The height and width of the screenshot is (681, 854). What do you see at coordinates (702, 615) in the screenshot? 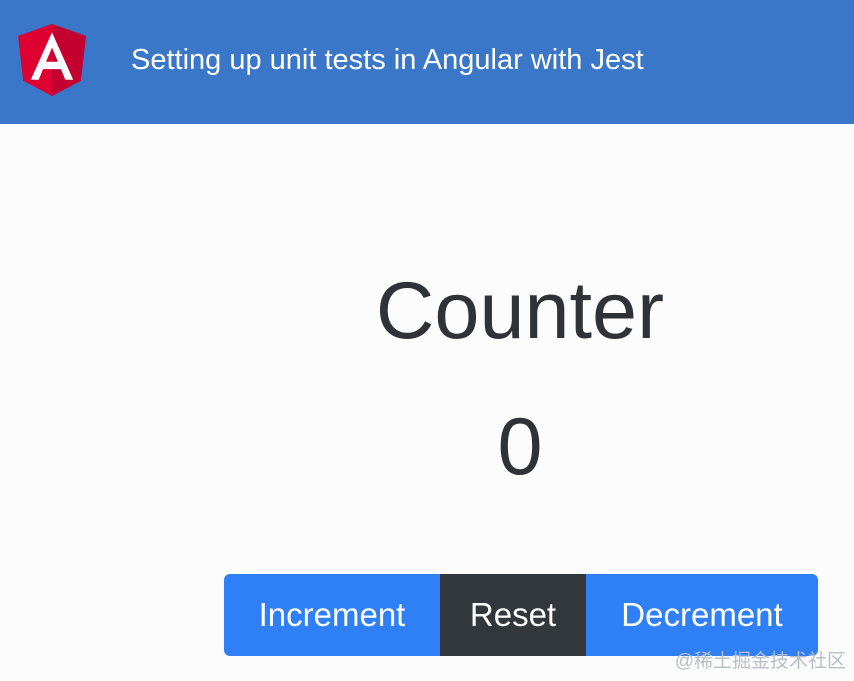
I see `decrement-button: Decrement` at bounding box center [702, 615].